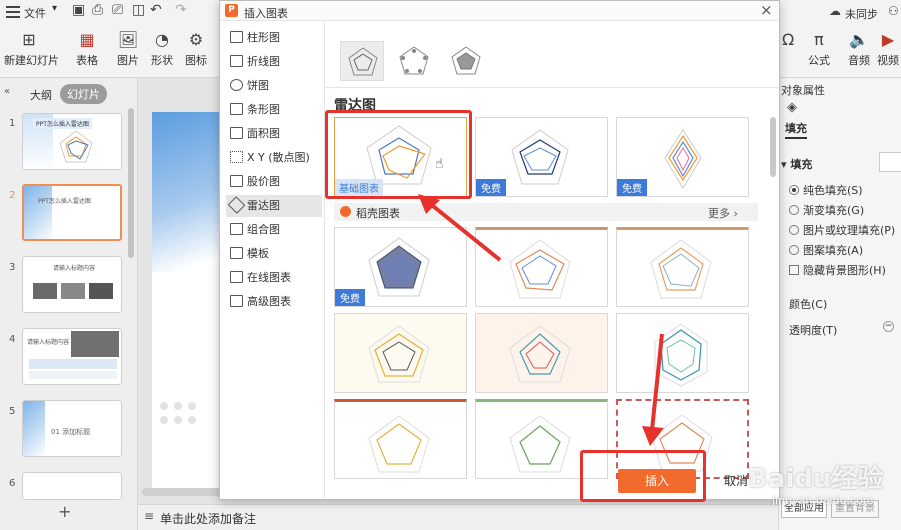 This screenshot has height=530, width=901. Describe the element at coordinates (803, 90) in the screenshot. I see `object-props-title: 对象属性` at that location.